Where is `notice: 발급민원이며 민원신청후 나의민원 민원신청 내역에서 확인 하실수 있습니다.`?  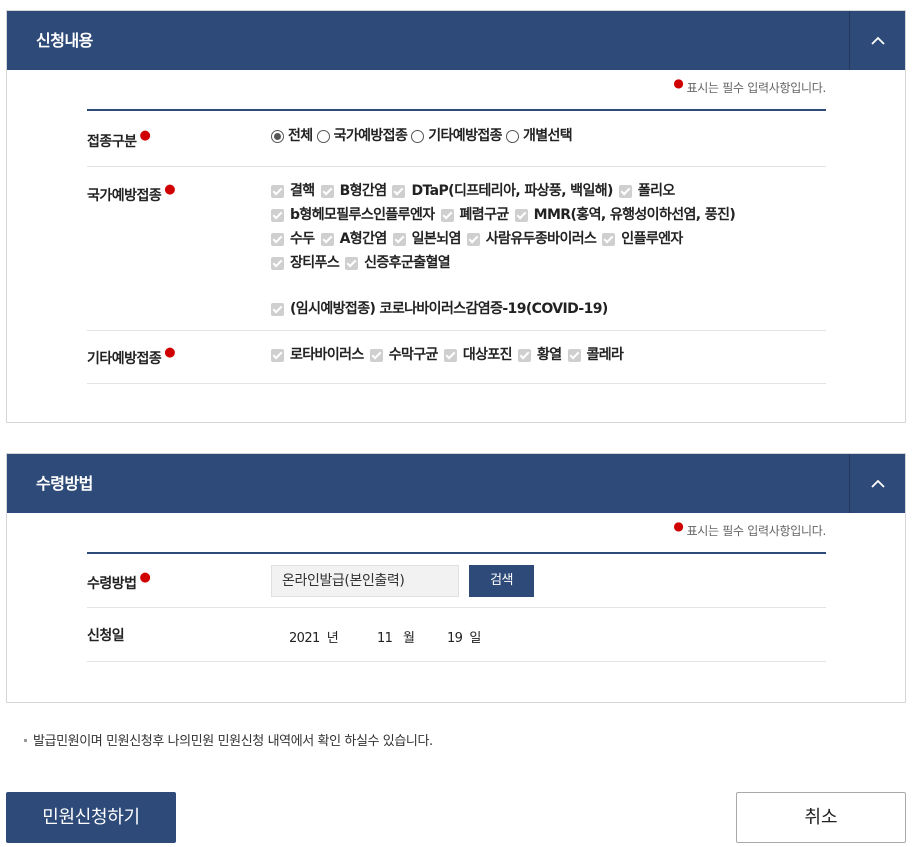
notice: 발급민원이며 민원신청후 나의민원 민원신청 내역에서 확인 하실수 있습니다. is located at coordinates (228, 739).